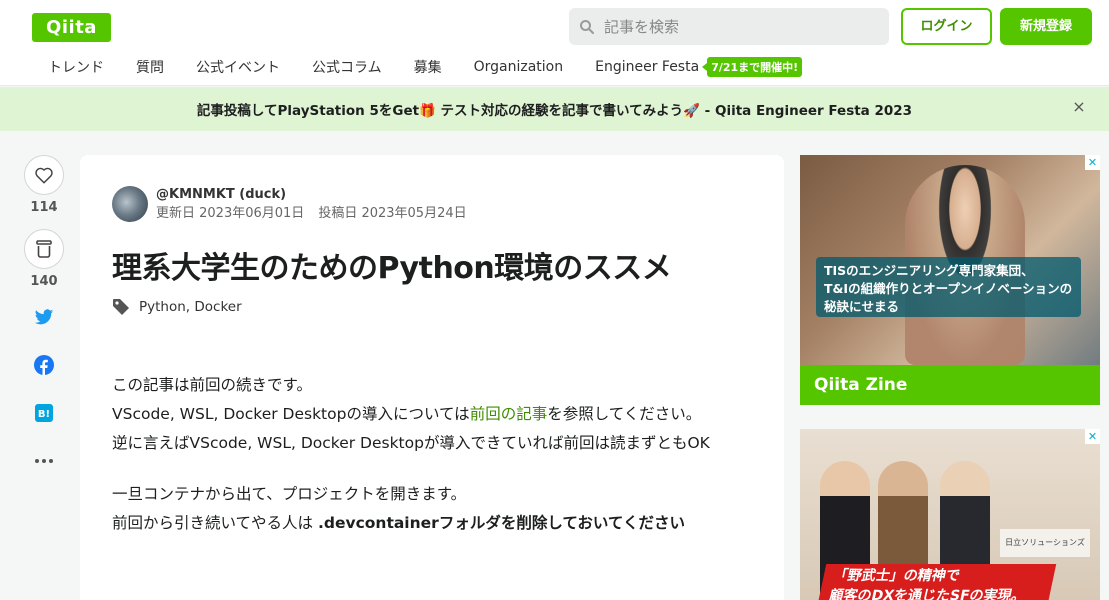 The image size is (1109, 600). I want to click on hatena-share: B!, so click(44, 413).